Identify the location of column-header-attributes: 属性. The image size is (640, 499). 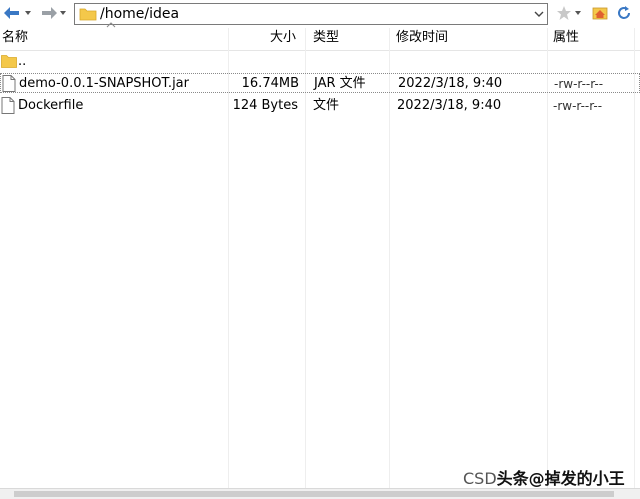
(566, 39).